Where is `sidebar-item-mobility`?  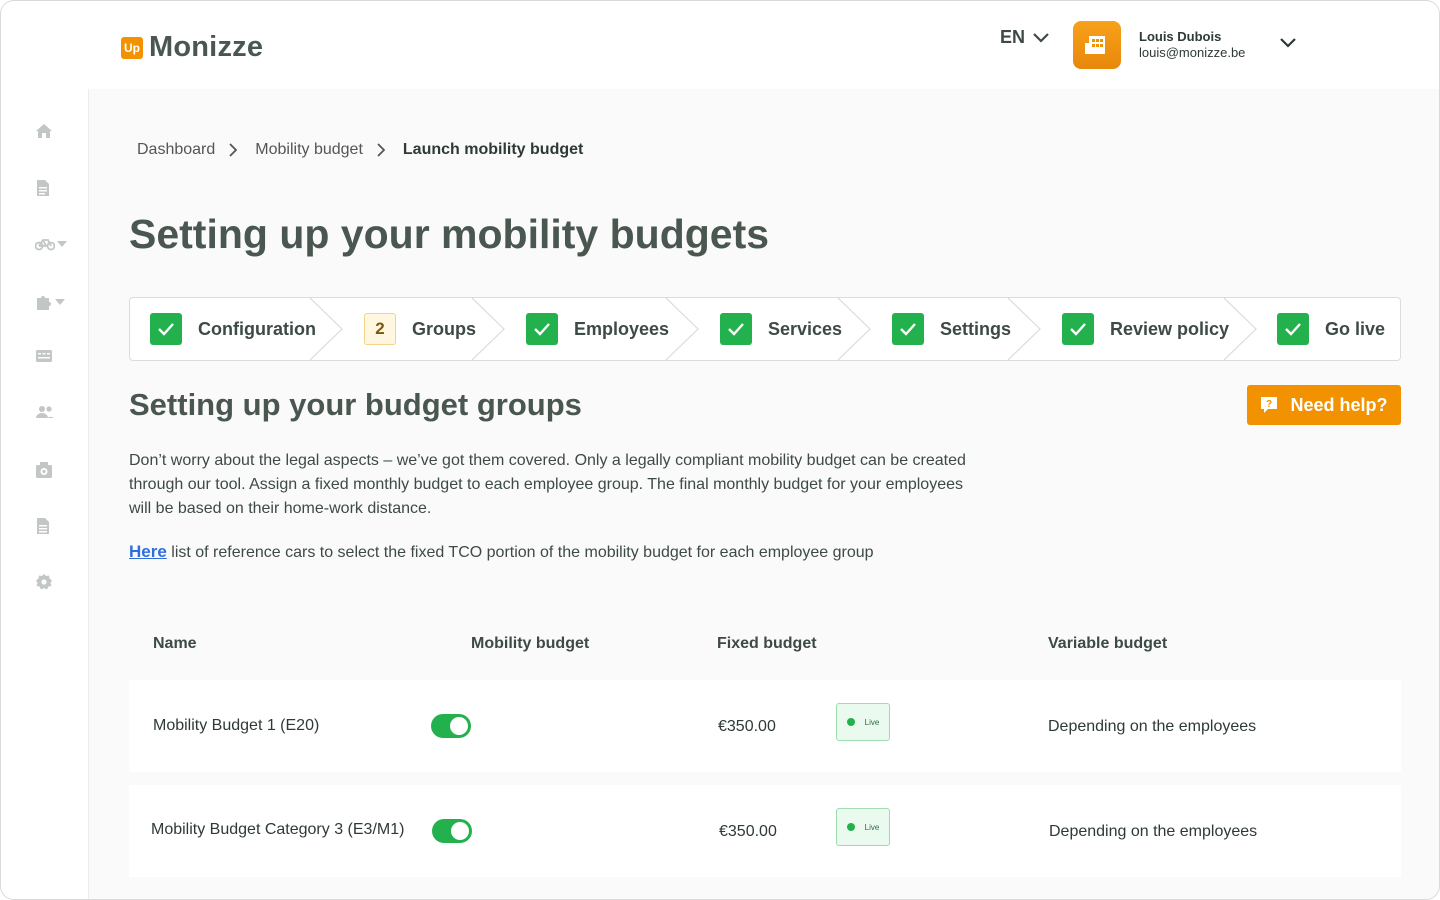 sidebar-item-mobility is located at coordinates (51, 244).